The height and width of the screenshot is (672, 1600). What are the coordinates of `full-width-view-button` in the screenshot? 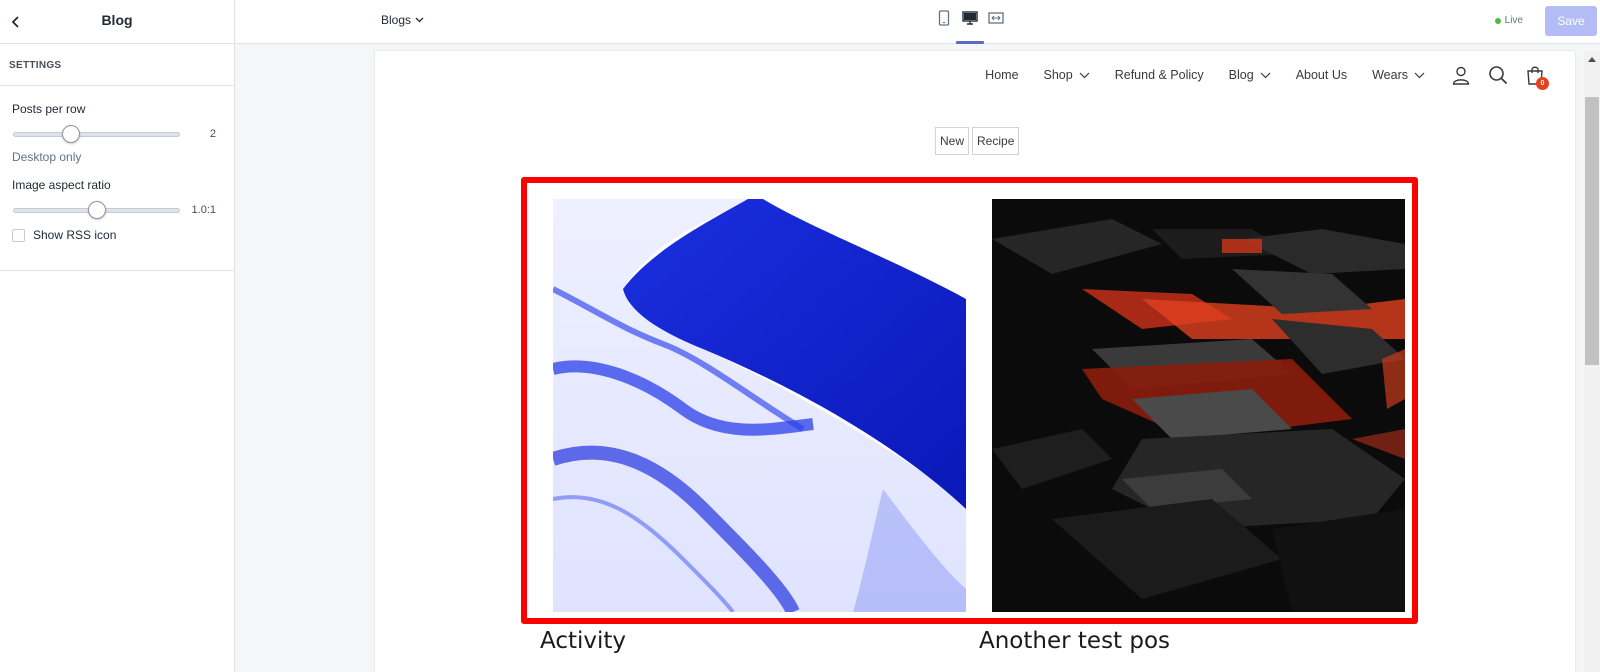 It's located at (996, 21).